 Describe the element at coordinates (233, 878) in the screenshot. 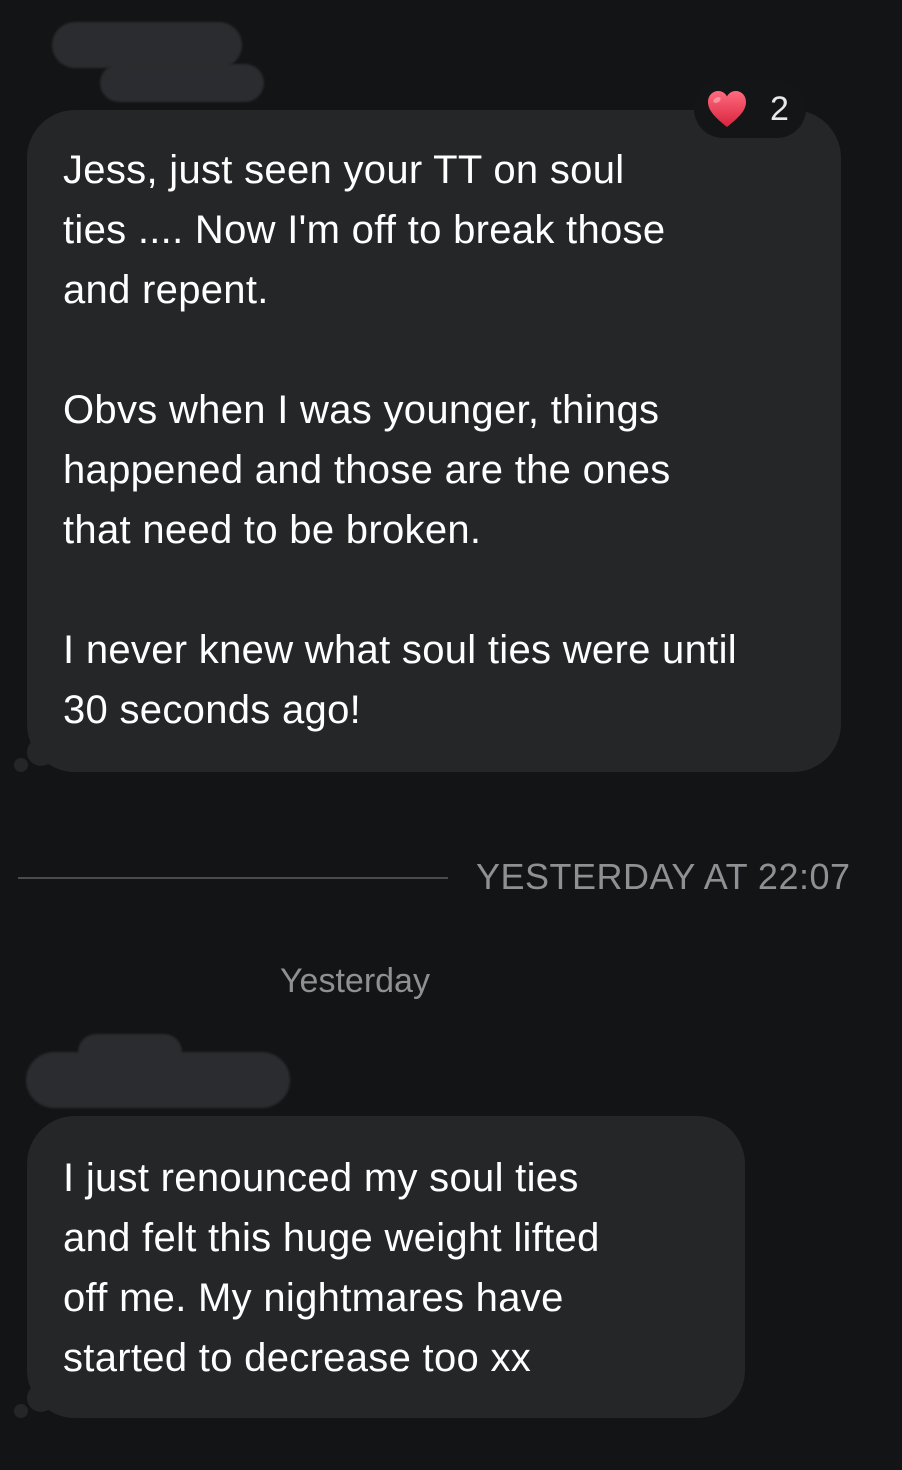

I see `divider-line` at that location.